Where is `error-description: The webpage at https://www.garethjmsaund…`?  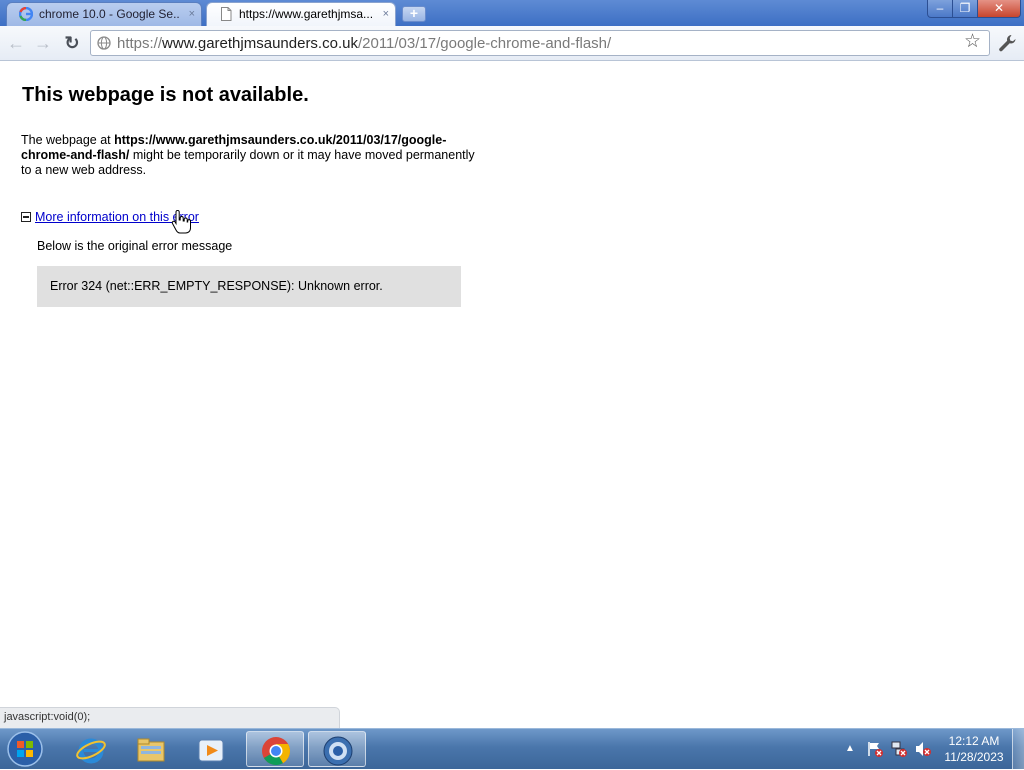 error-description: The webpage at https://www.garethjmsaund… is located at coordinates (251, 155).